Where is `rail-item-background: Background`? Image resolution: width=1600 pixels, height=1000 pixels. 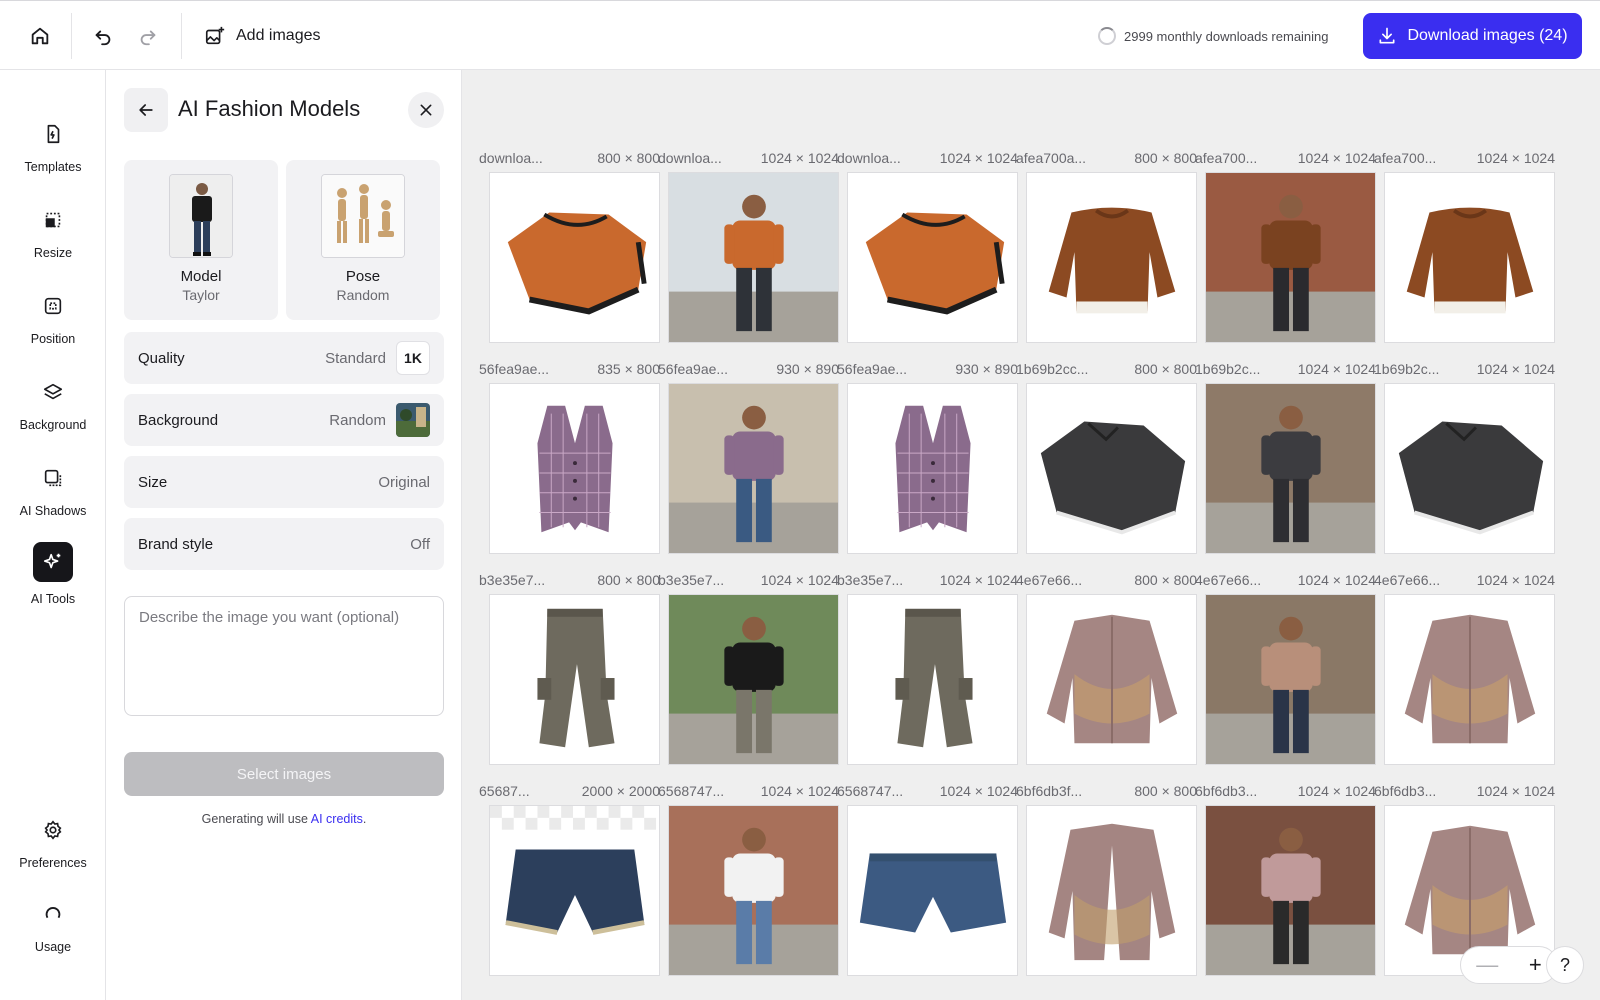
rail-item-background: Background is located at coordinates (53, 413).